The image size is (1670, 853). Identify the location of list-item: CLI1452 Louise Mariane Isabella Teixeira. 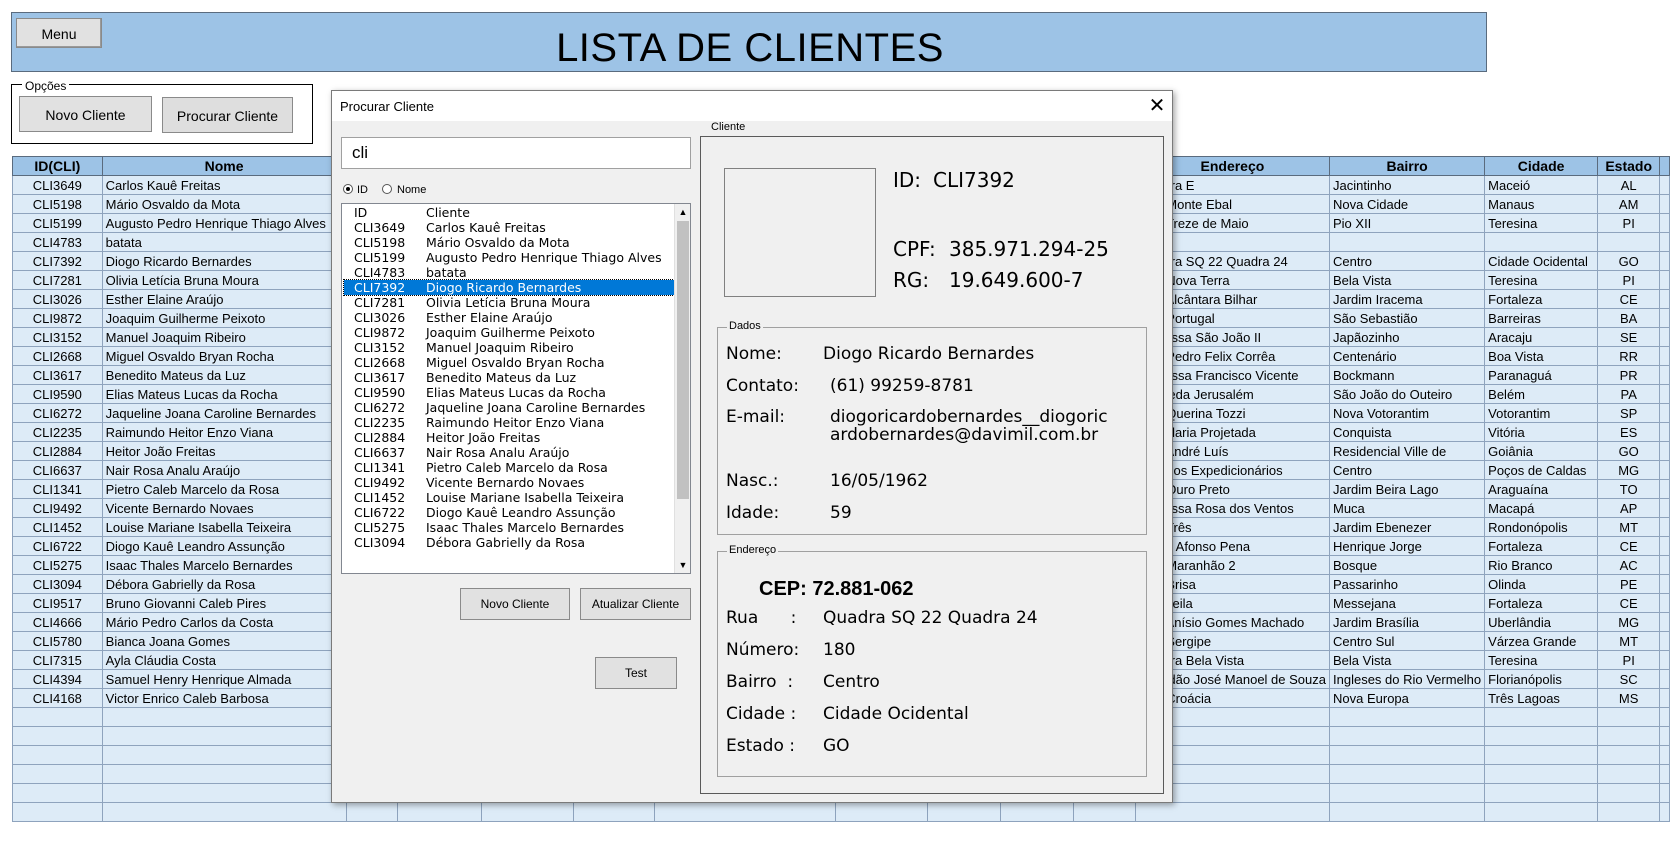
(509, 497).